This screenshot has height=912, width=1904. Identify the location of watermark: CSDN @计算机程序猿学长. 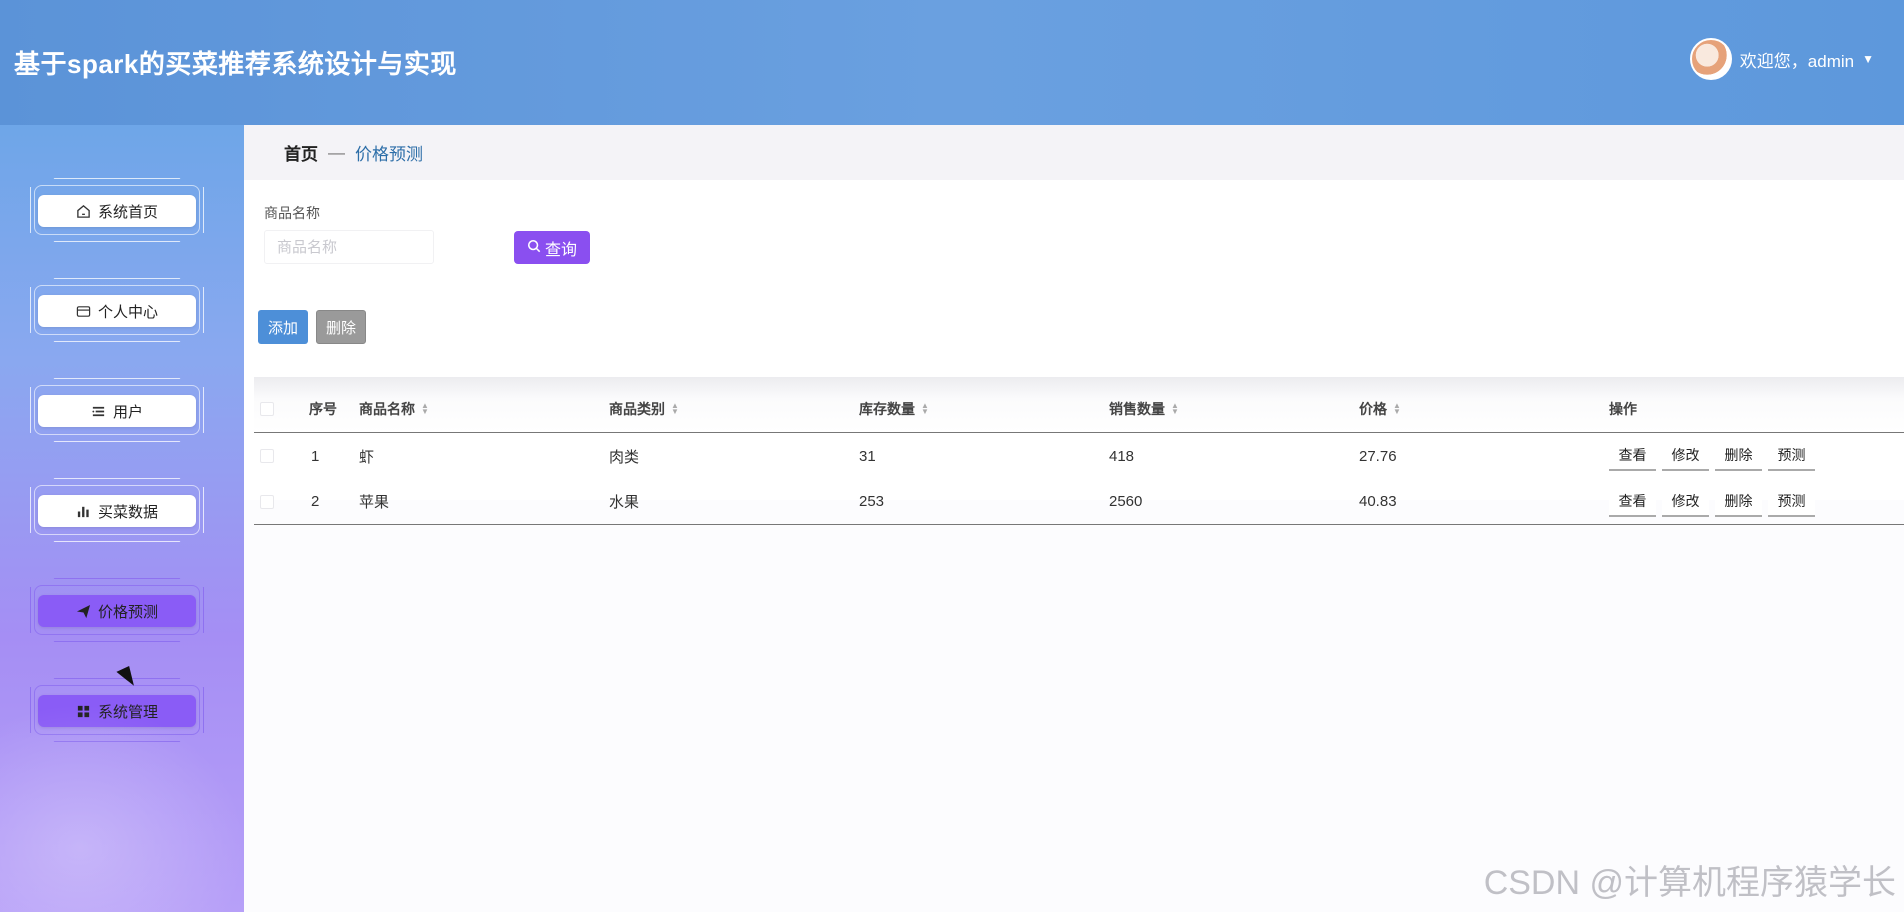
(1689, 883).